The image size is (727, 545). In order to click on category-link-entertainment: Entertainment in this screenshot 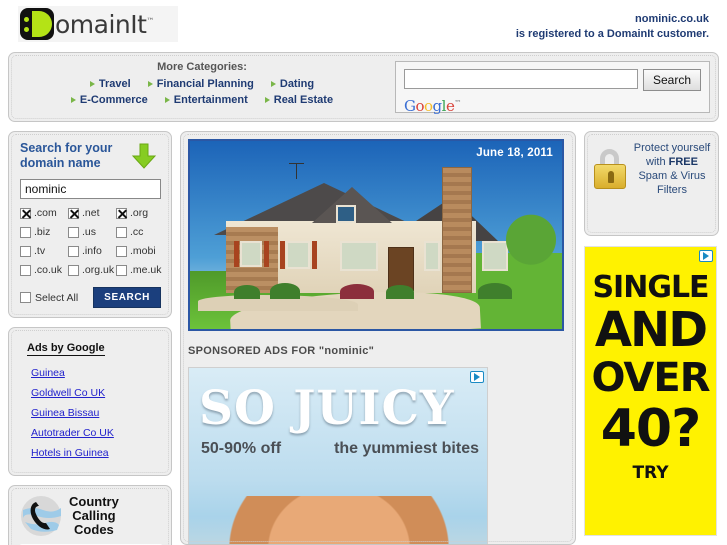, I will do `click(206, 100)`.